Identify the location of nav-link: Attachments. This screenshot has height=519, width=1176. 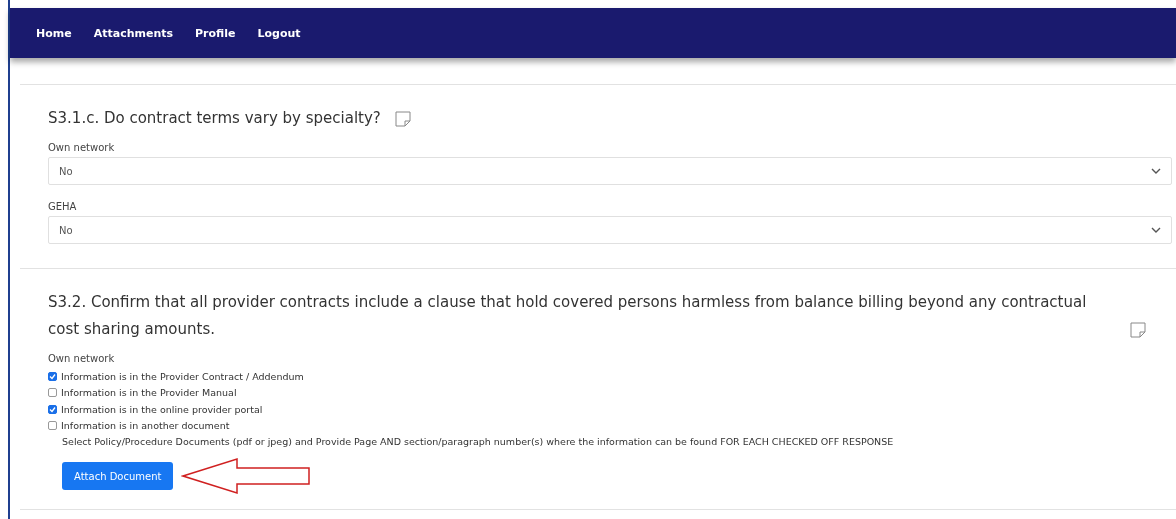
(133, 33).